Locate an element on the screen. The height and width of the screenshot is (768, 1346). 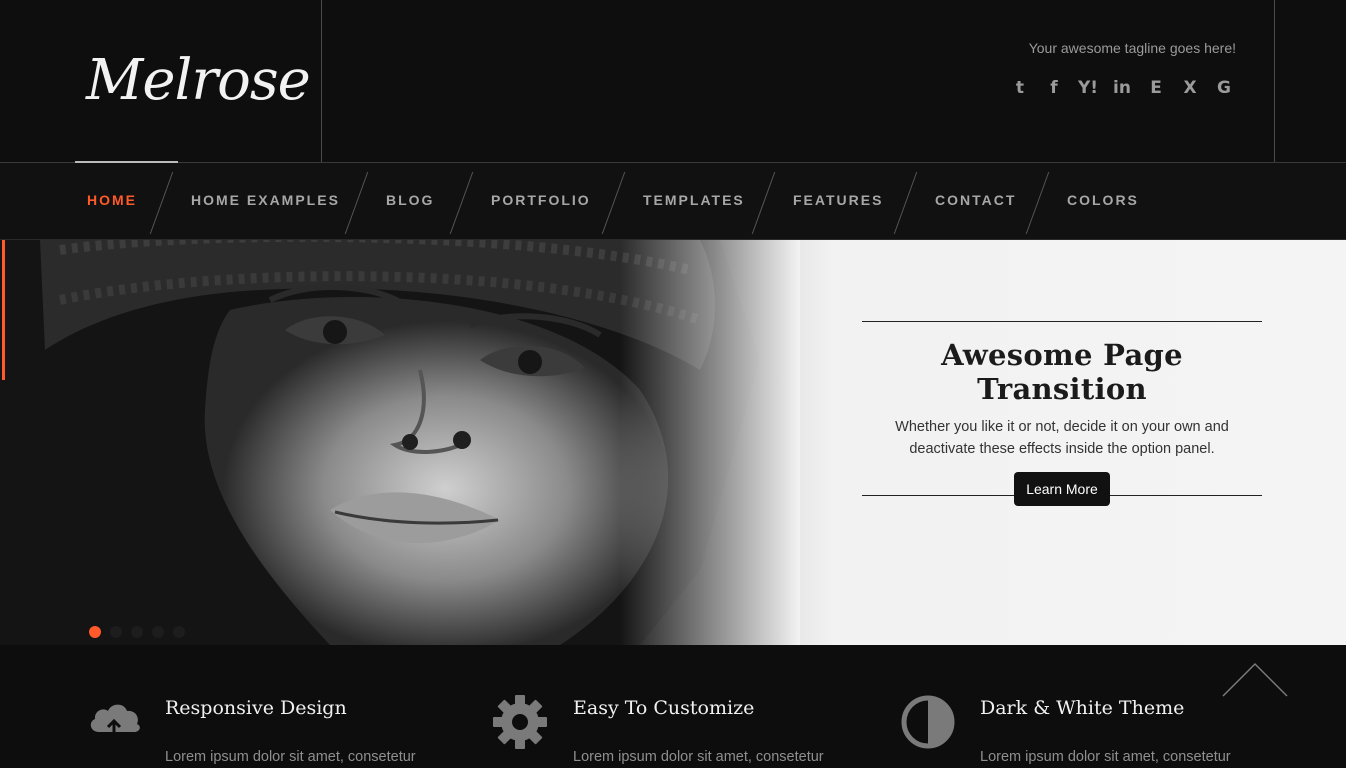
scroll-to-top-icon is located at coordinates (1255, 680).